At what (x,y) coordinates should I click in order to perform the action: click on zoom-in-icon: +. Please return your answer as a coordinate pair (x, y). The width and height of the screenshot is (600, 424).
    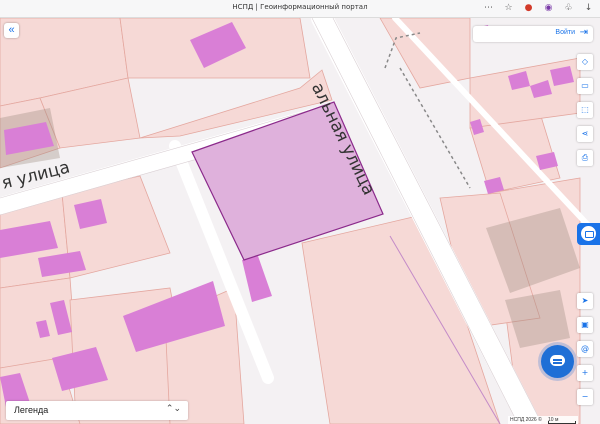
    Looking at the image, I should click on (585, 372).